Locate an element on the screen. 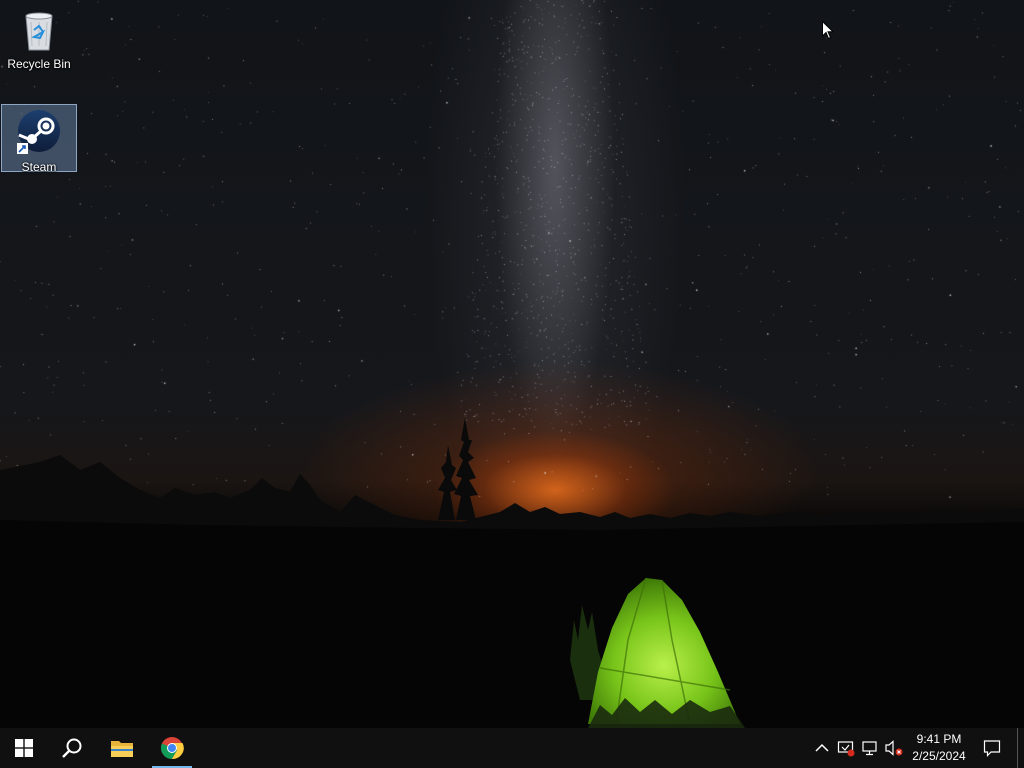  desktop-icon-steam: Steam is located at coordinates (39, 139).